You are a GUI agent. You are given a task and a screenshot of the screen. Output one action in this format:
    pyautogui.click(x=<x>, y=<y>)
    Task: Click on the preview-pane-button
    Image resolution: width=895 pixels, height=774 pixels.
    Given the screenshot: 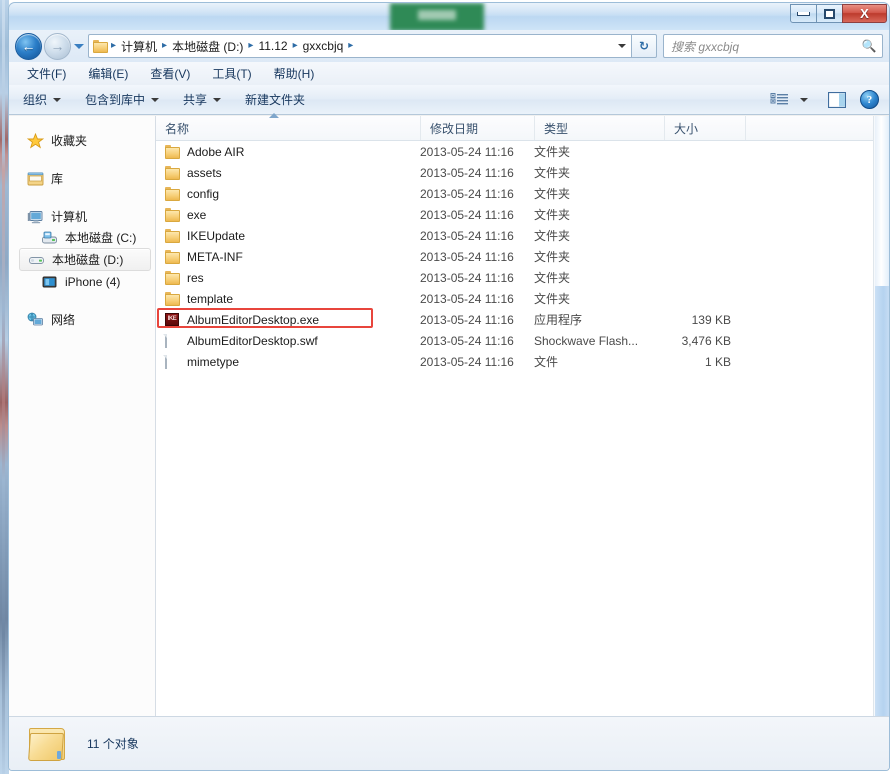 What is the action you would take?
    pyautogui.click(x=836, y=99)
    